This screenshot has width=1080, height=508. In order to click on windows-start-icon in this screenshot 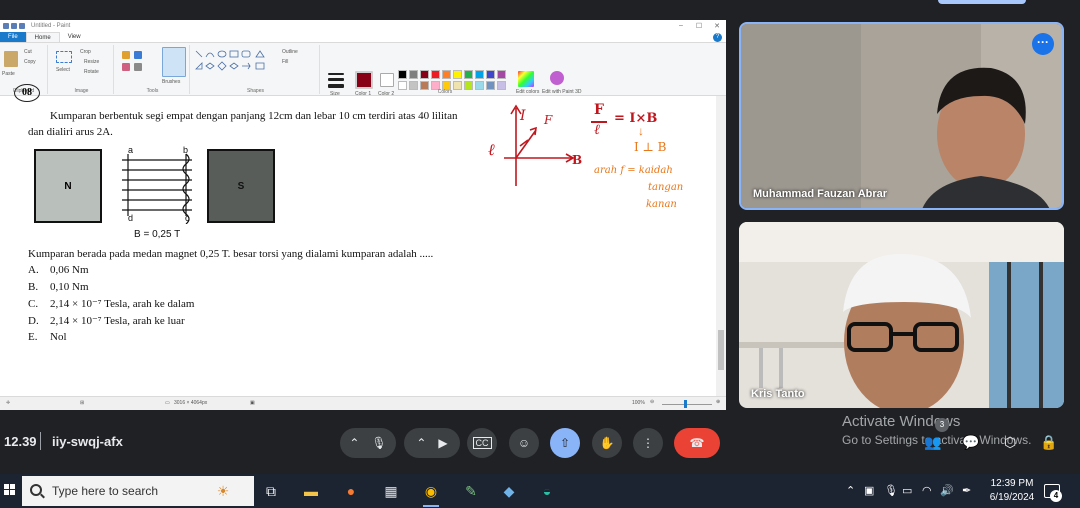, I will do `click(10, 490)`.